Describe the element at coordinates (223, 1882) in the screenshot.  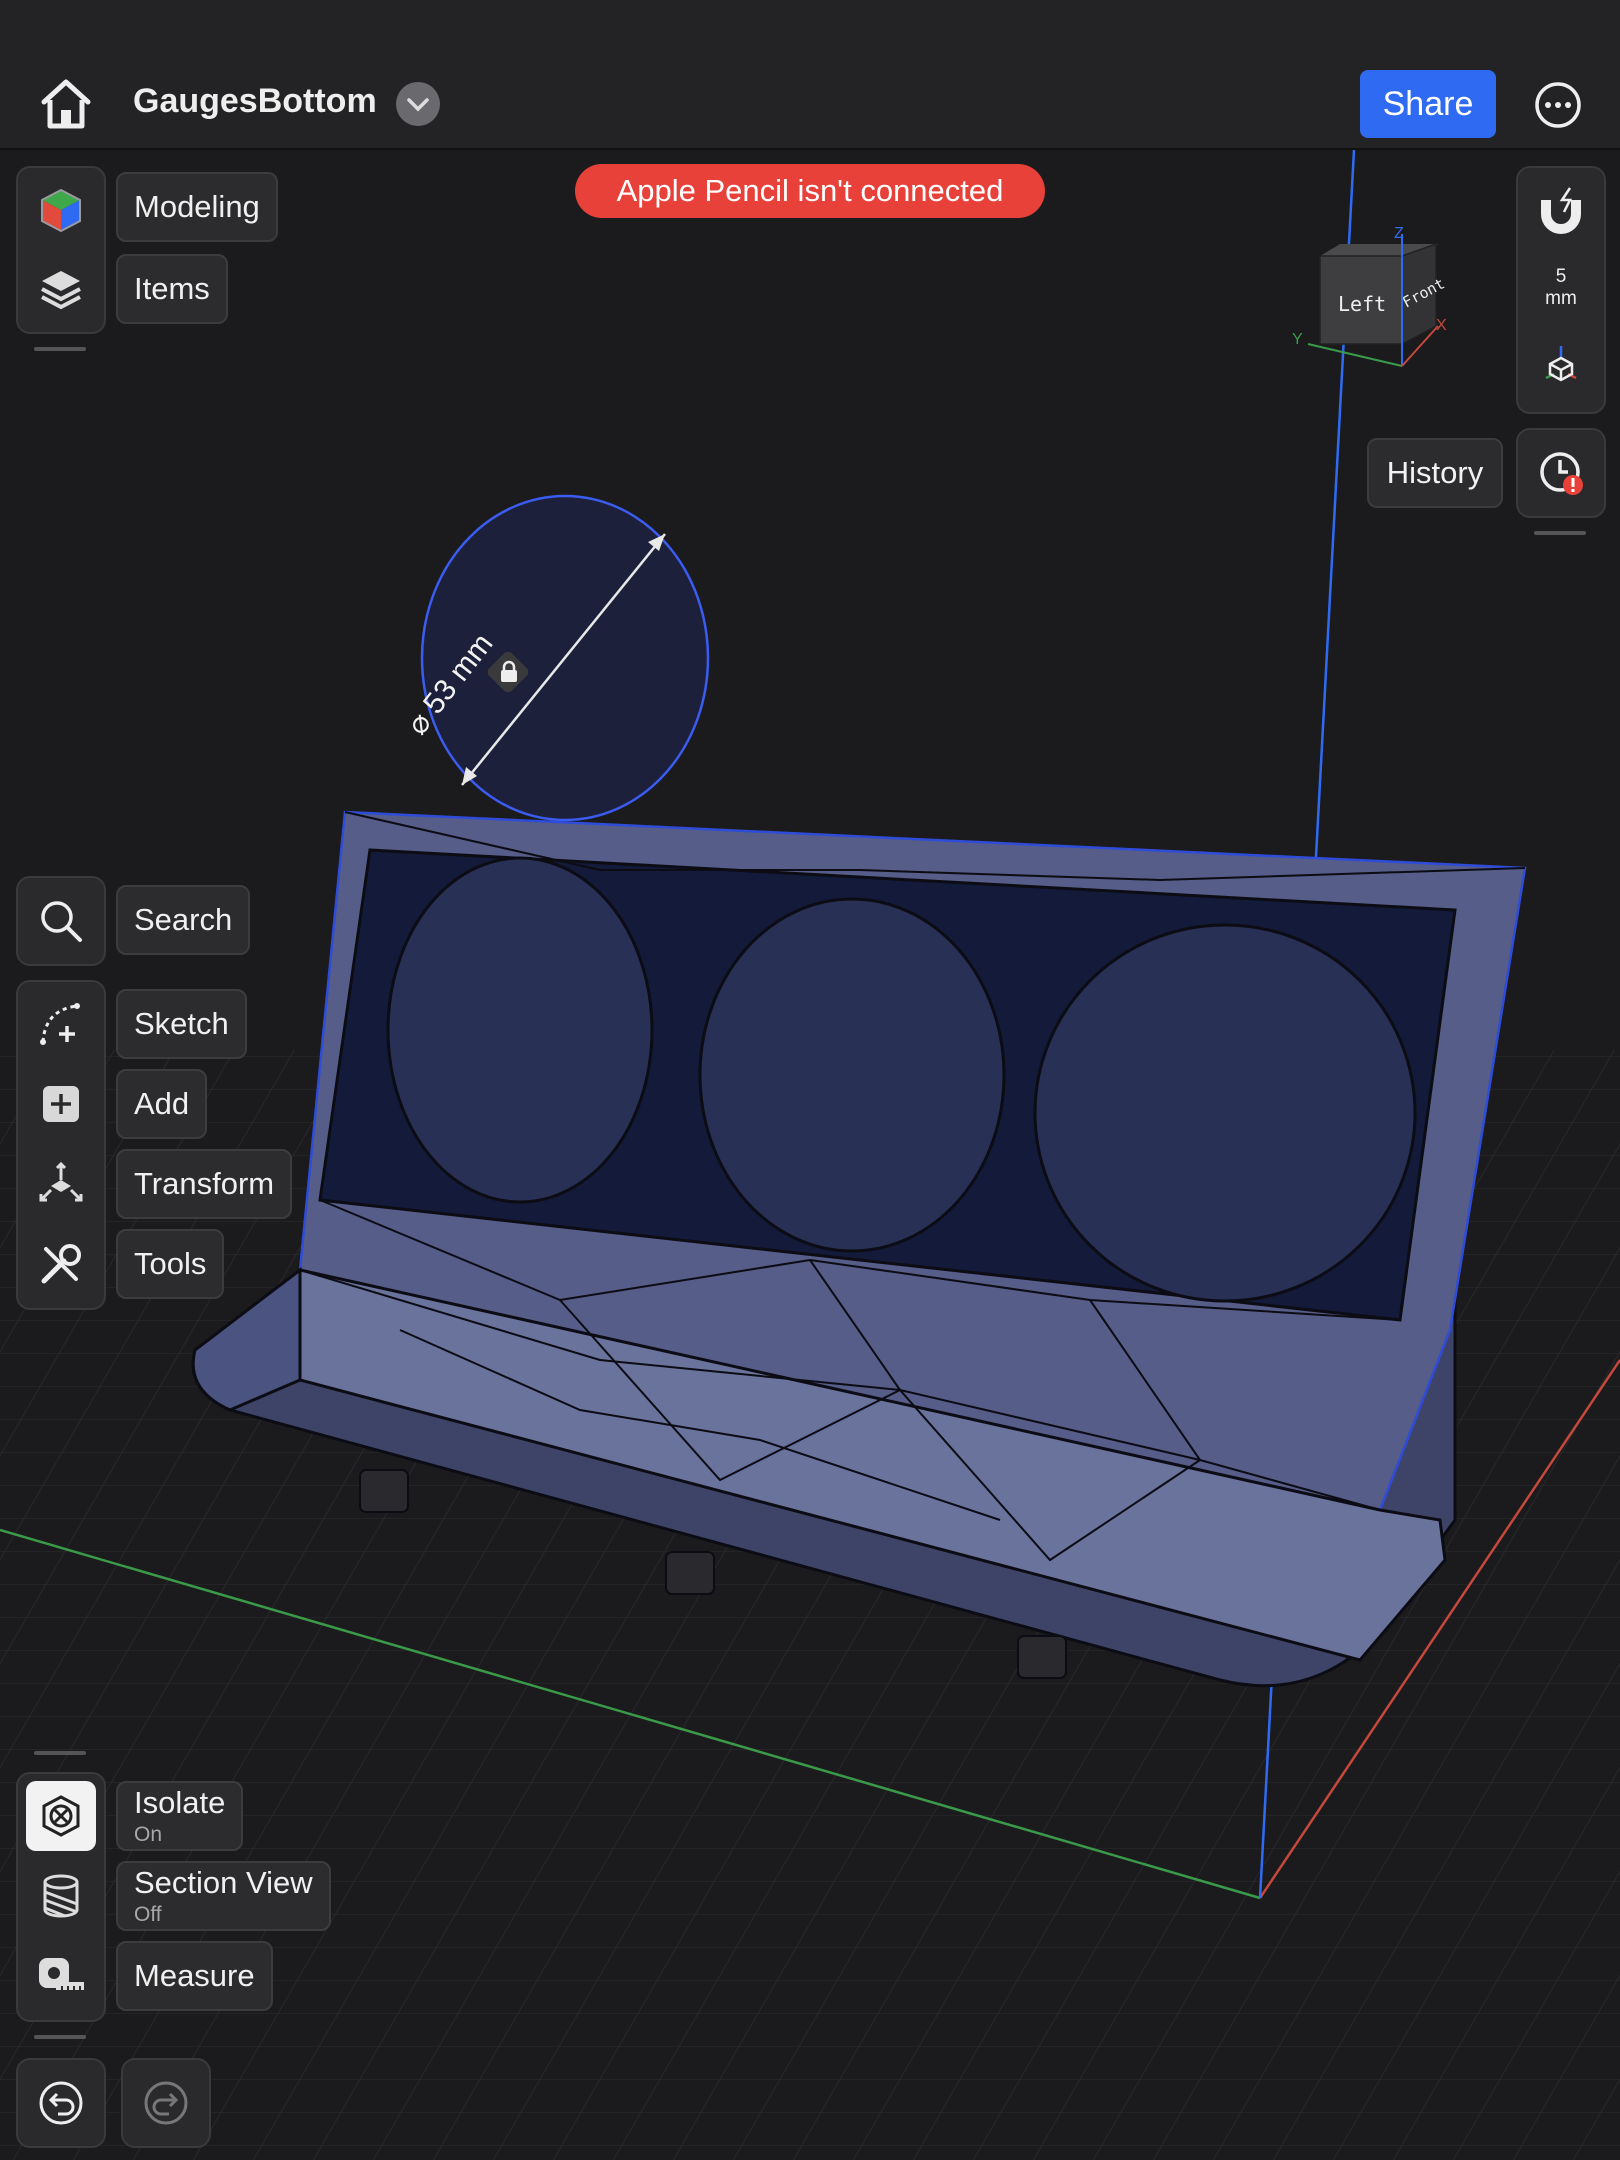
I see `section-view-title: Section View` at that location.